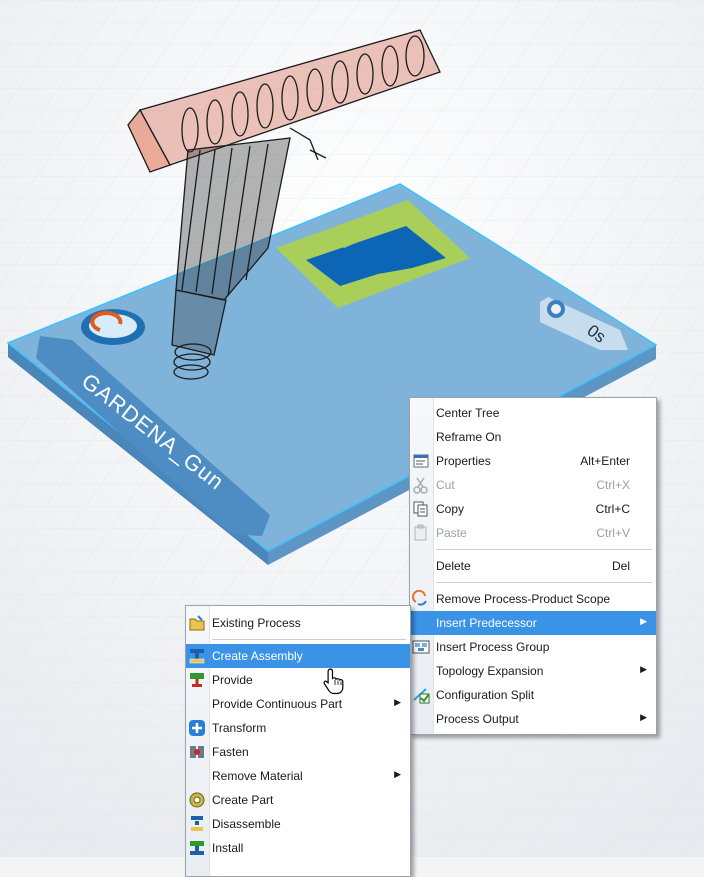 Image resolution: width=704 pixels, height=877 pixels. I want to click on hand-cursor-icon, so click(333, 681).